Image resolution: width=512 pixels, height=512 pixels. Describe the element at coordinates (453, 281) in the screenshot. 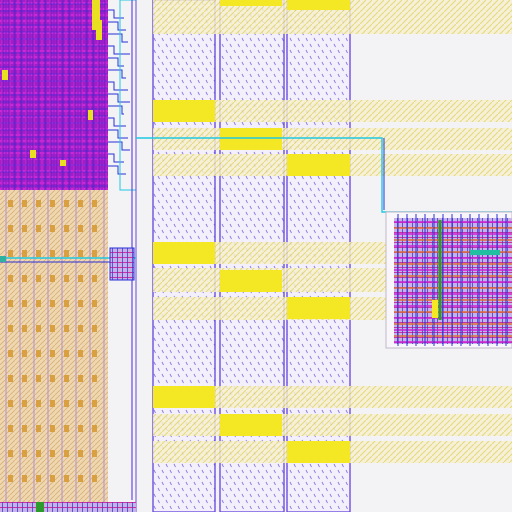

I see `macro-body` at that location.